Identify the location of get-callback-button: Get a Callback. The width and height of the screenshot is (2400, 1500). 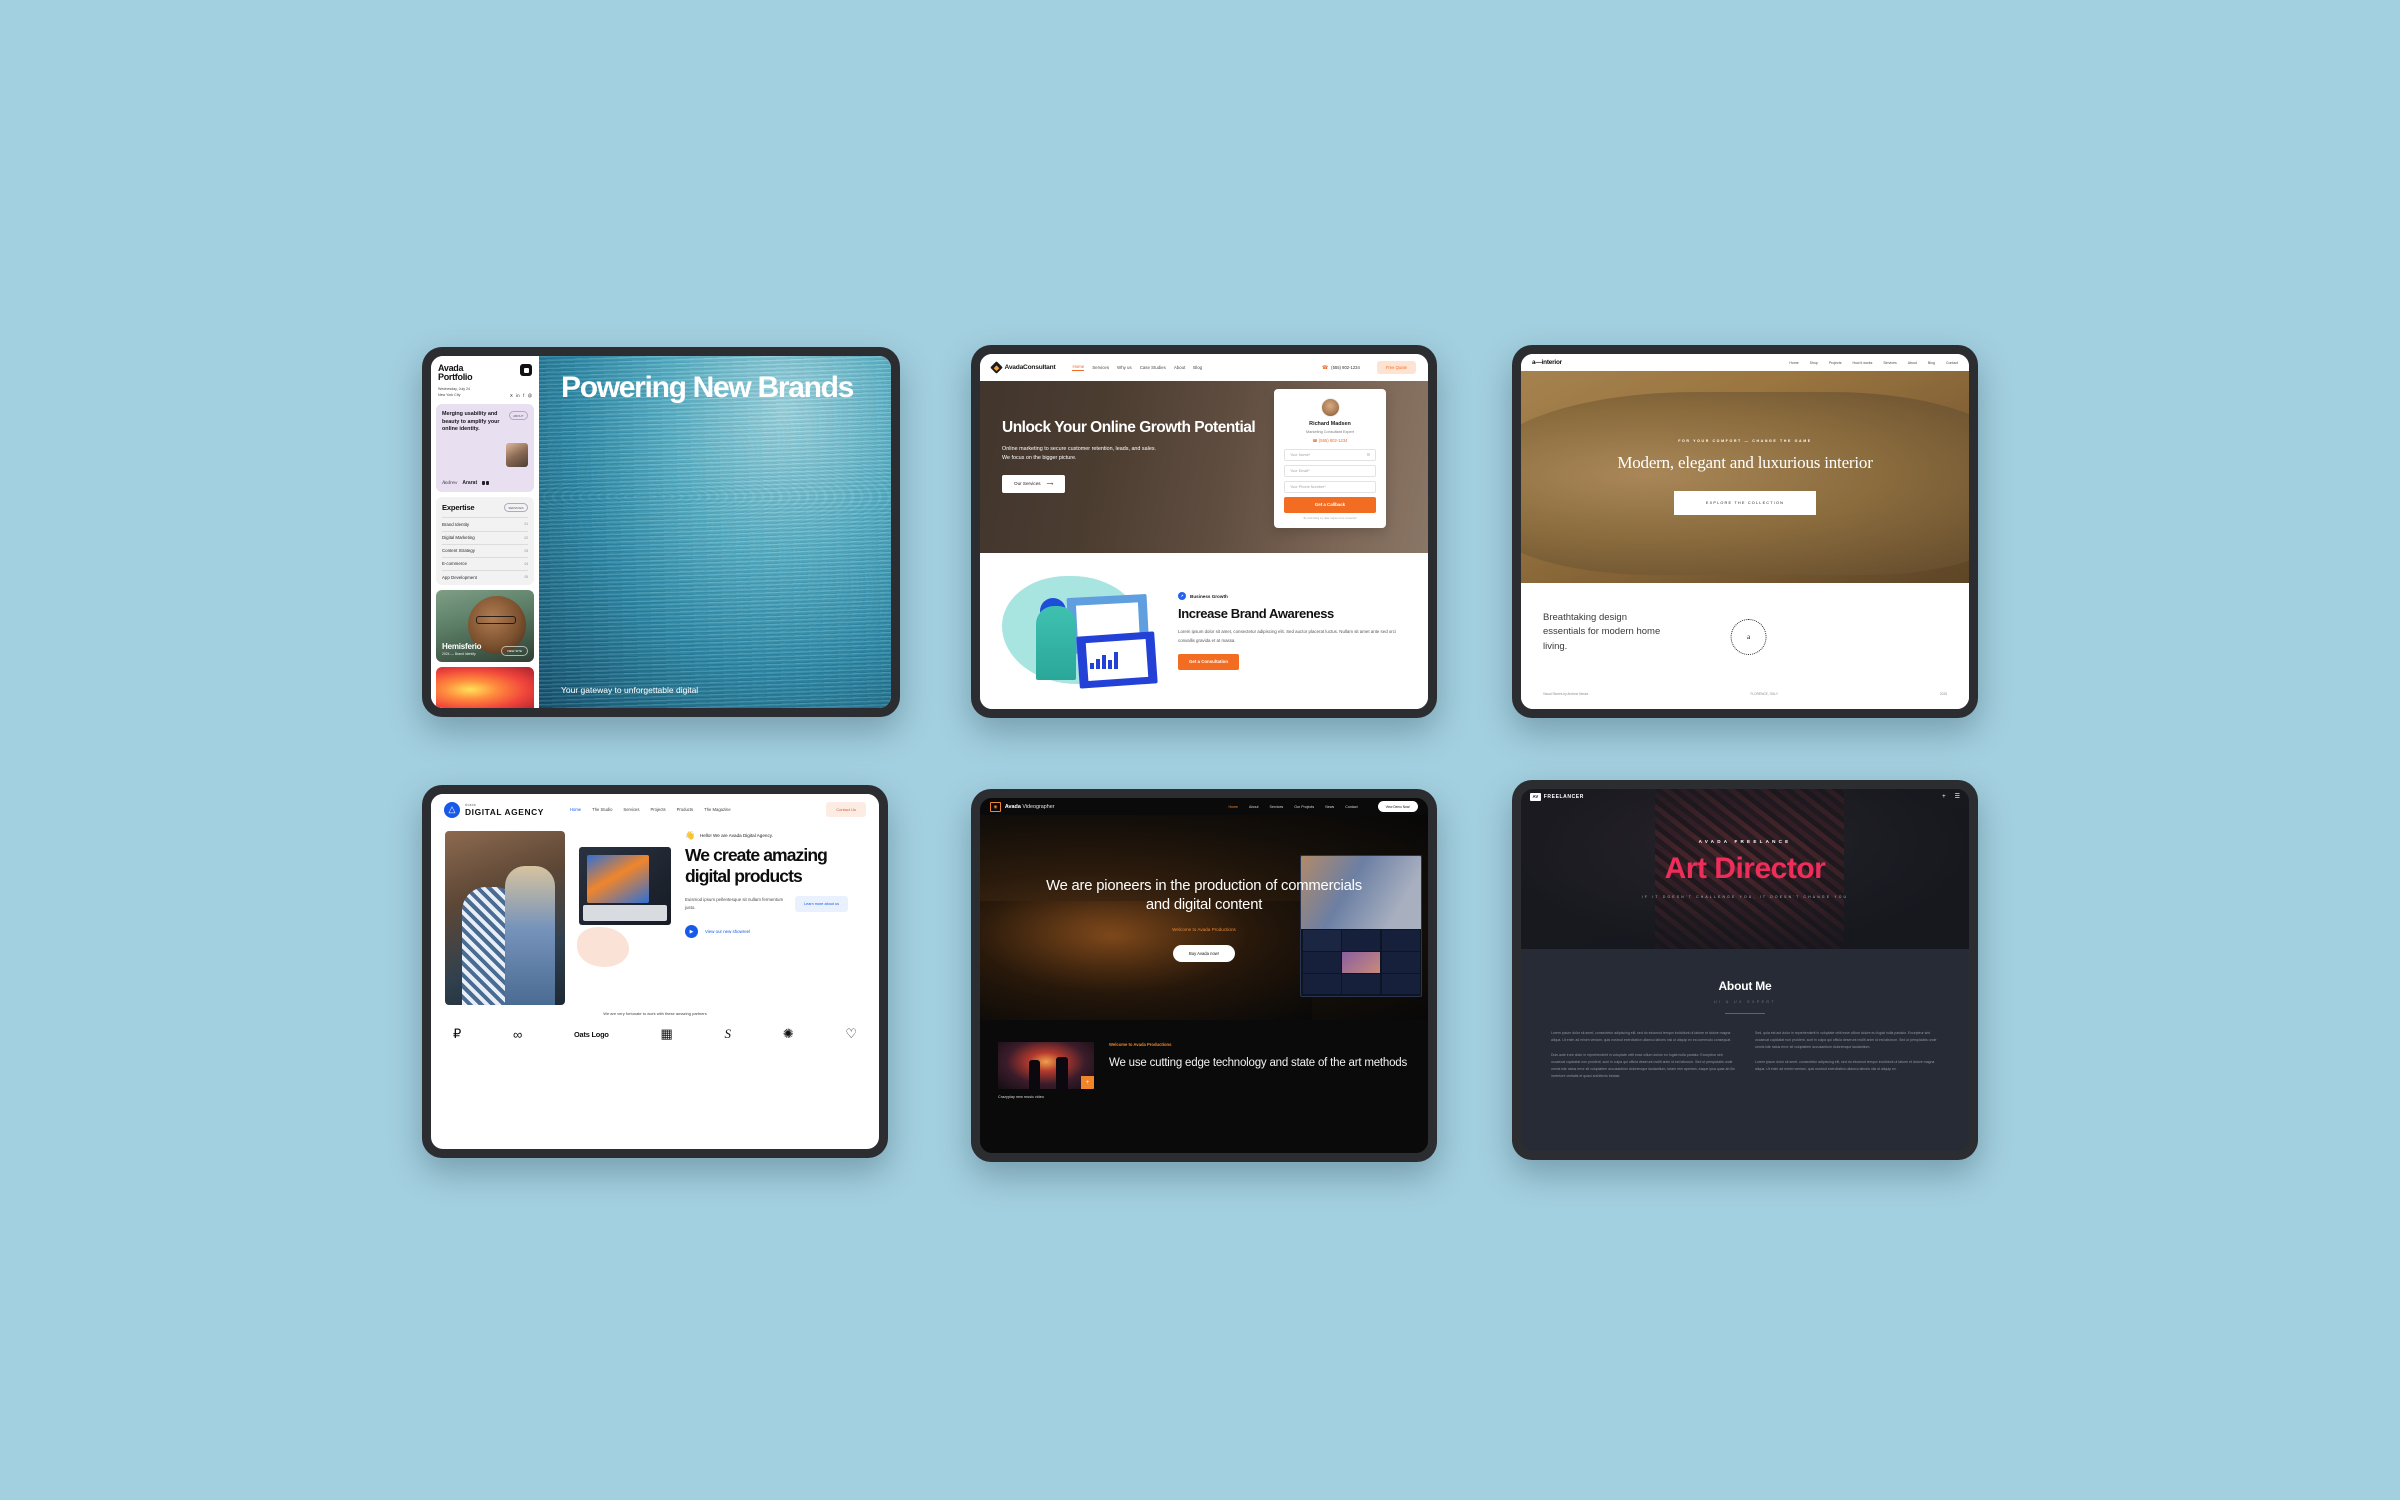
(1330, 504).